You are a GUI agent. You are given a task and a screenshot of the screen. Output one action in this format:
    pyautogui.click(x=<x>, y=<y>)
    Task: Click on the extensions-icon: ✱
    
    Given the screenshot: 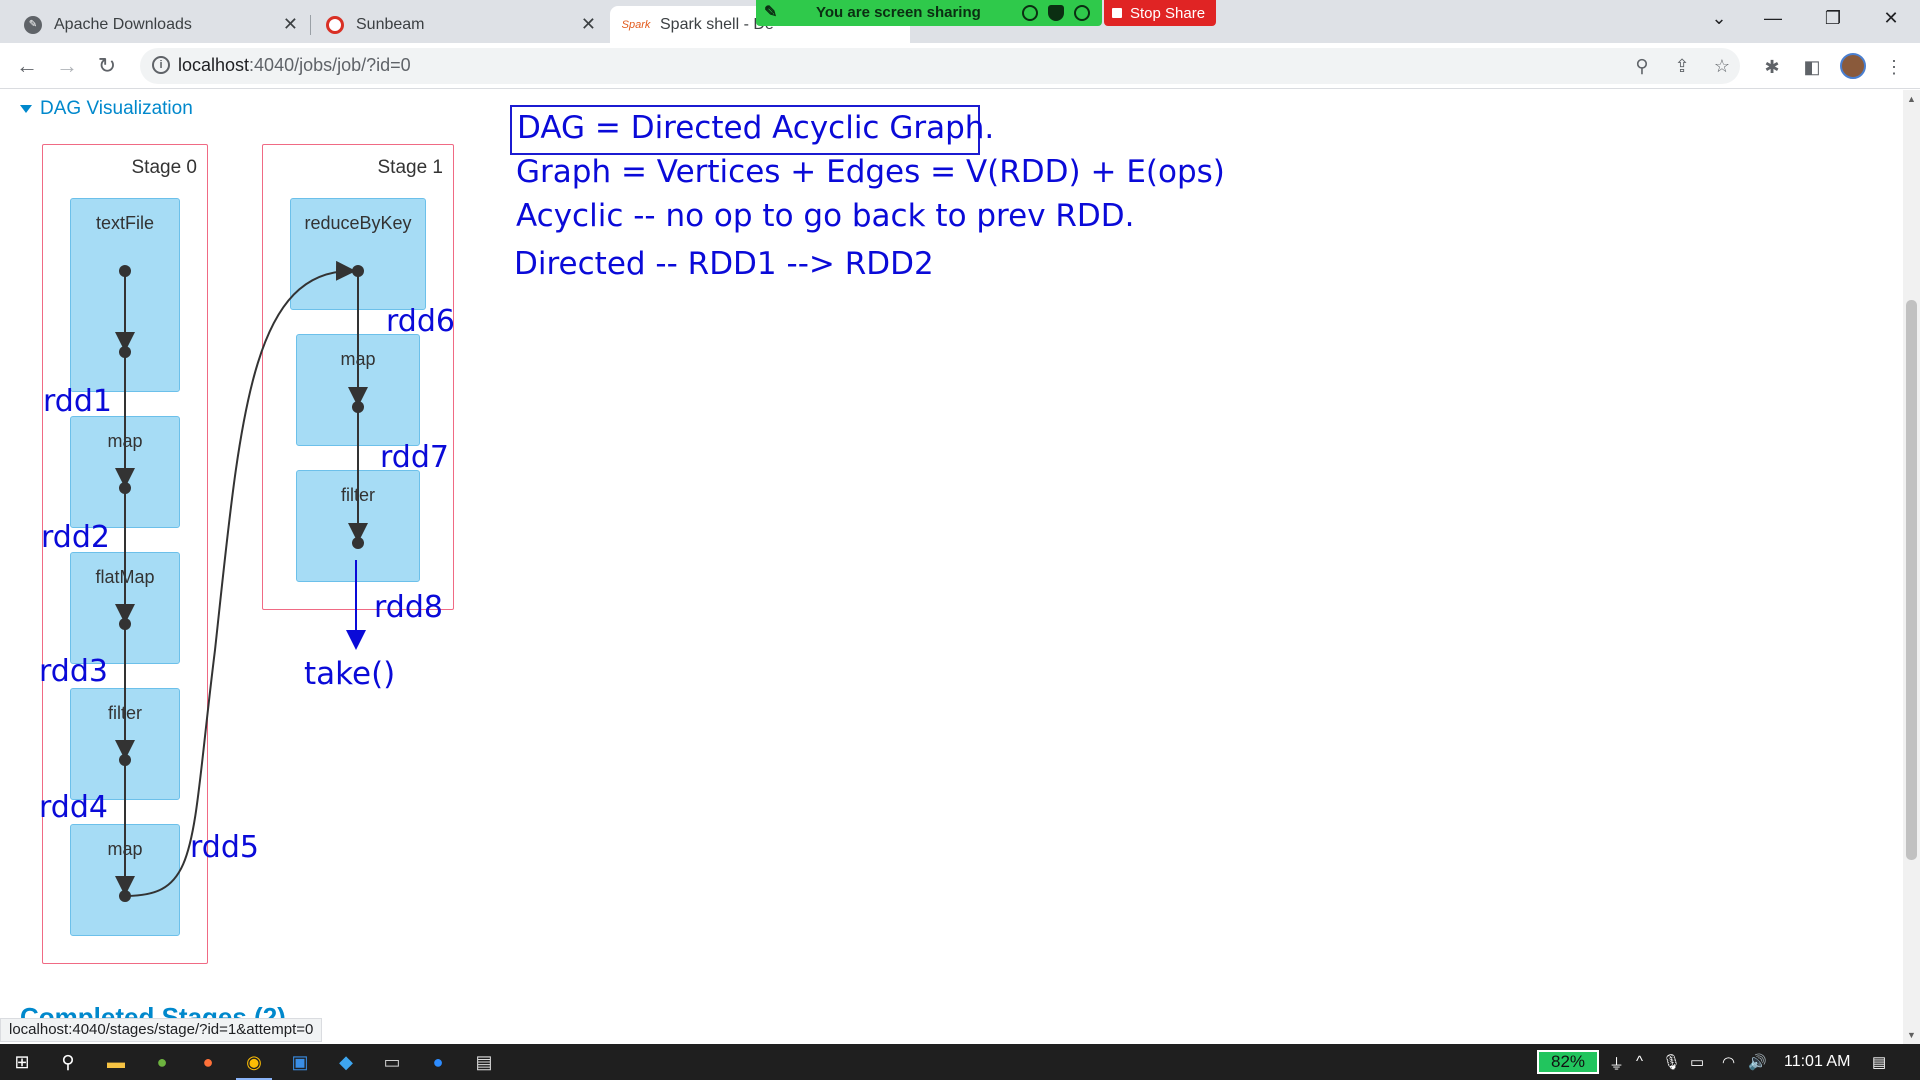 What is the action you would take?
    pyautogui.click(x=1772, y=67)
    